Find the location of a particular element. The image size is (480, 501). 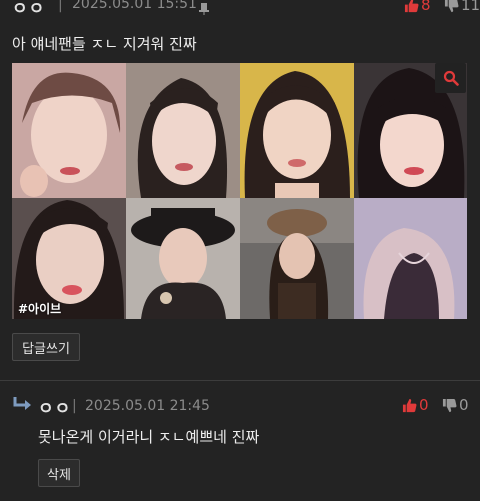

comment-upvote-count: 0 is located at coordinates (424, 405).